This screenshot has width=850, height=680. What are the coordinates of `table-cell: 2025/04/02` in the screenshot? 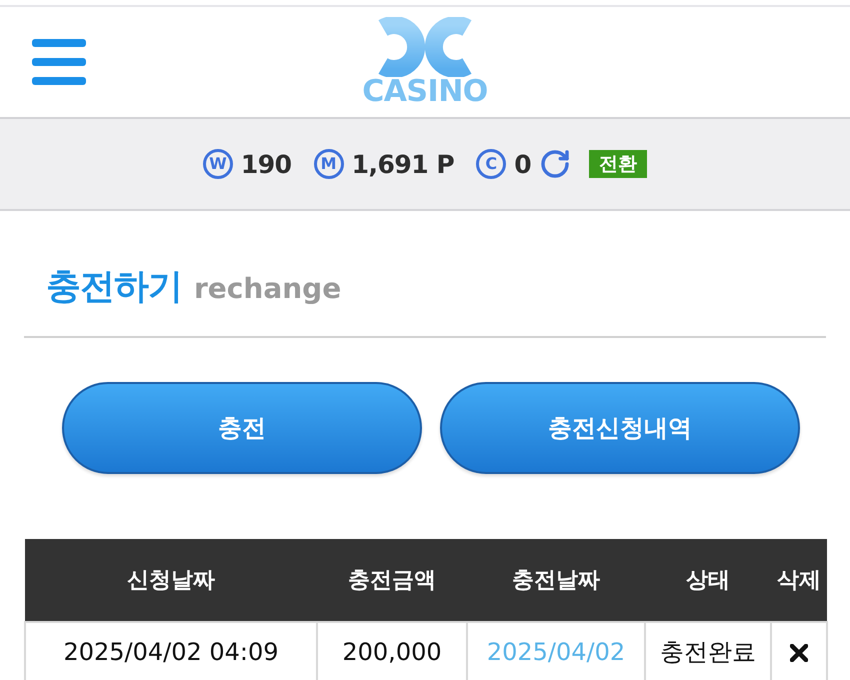 It's located at (556, 651).